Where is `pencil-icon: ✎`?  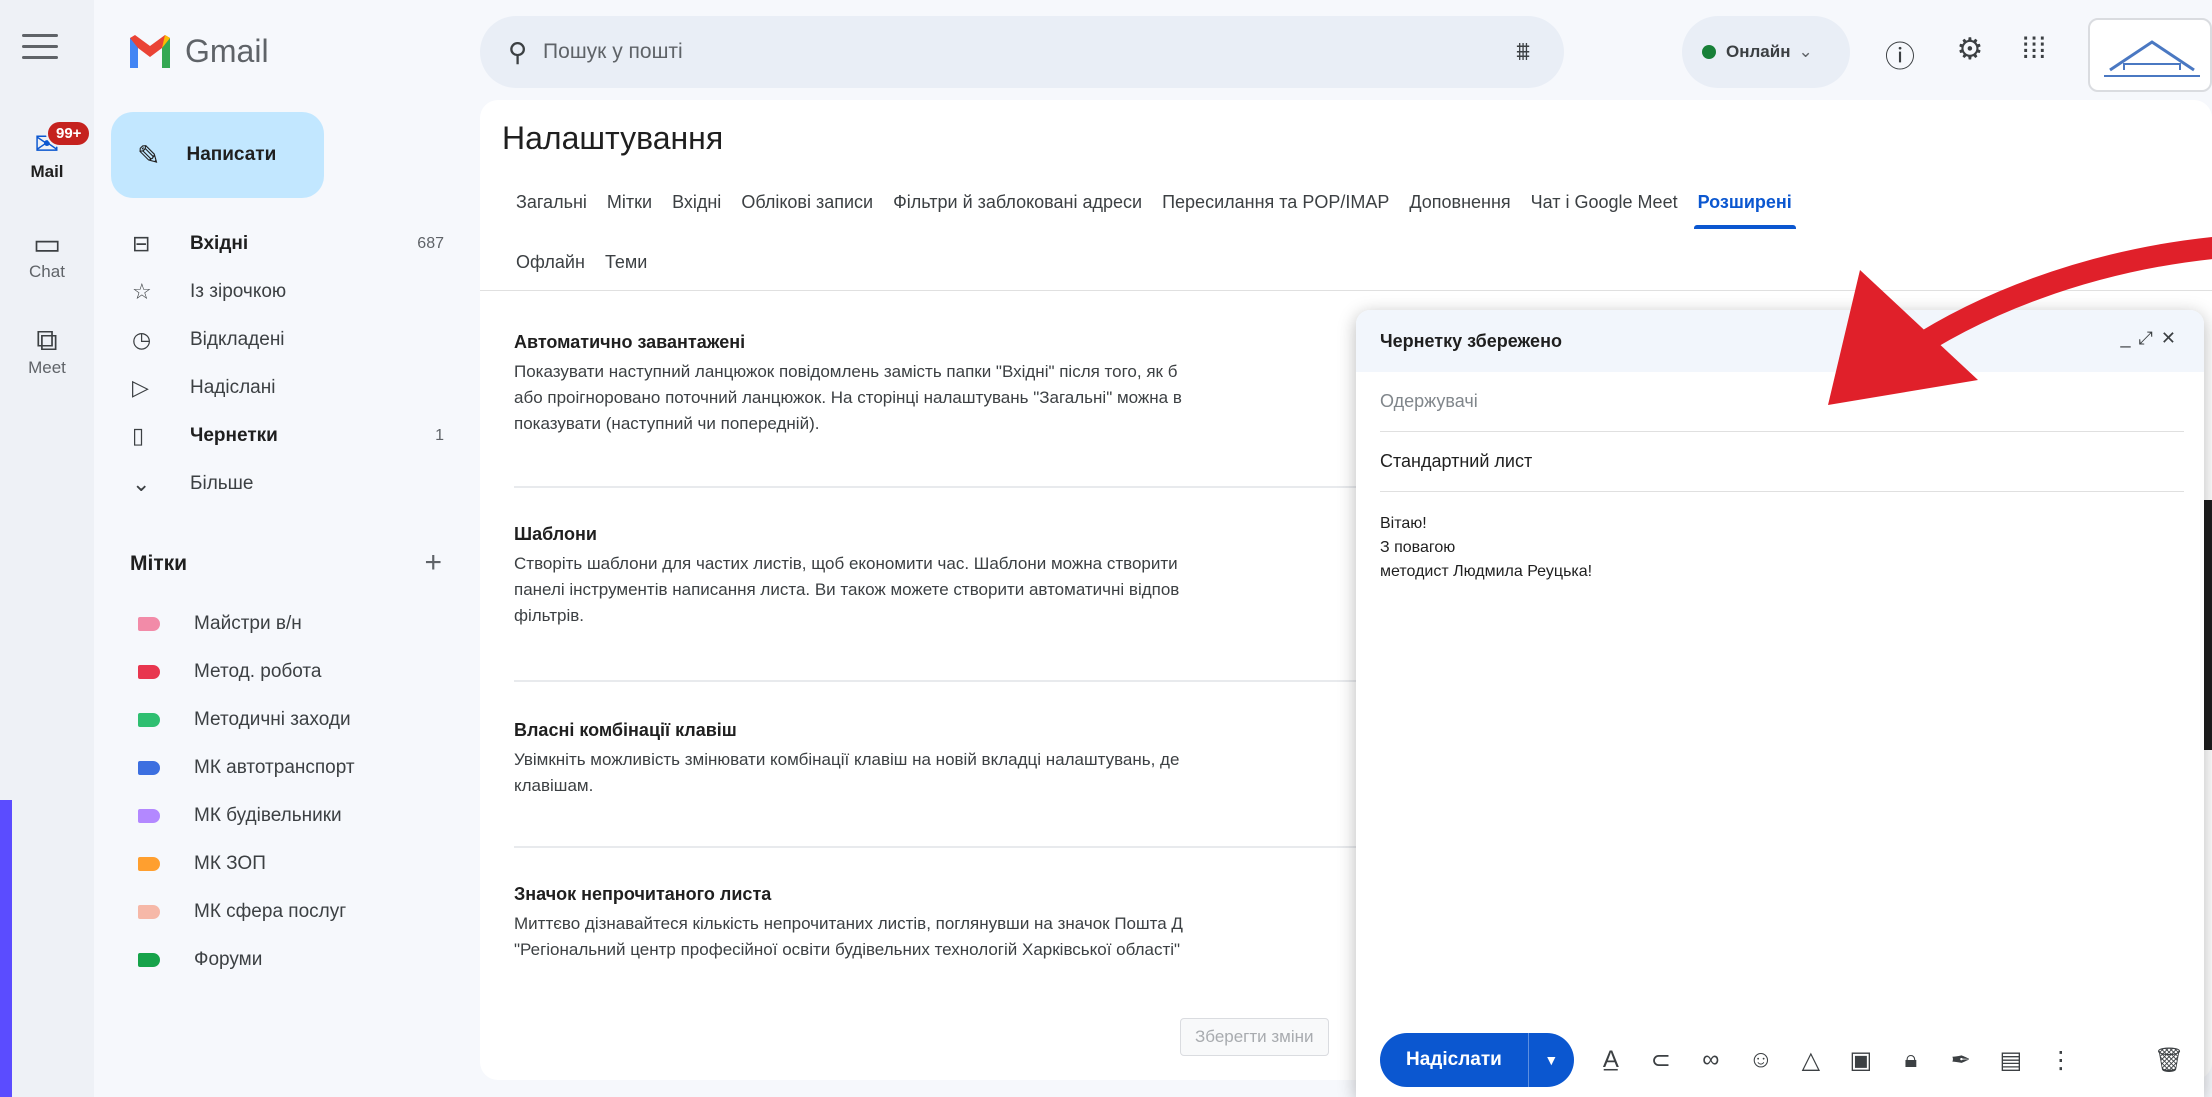
pencil-icon: ✎ is located at coordinates (149, 155).